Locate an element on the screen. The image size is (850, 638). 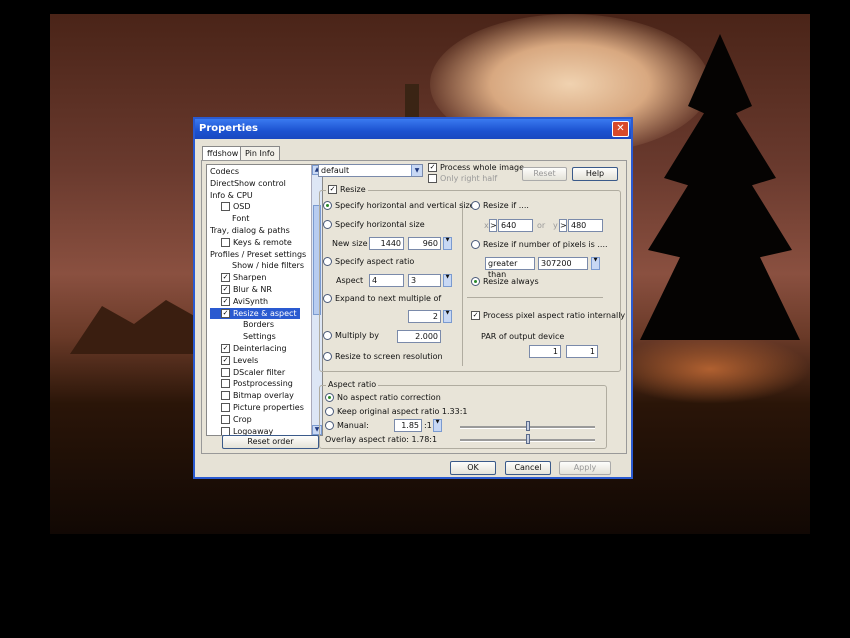
tree-item: Info & CPU is located at coordinates (231, 195).